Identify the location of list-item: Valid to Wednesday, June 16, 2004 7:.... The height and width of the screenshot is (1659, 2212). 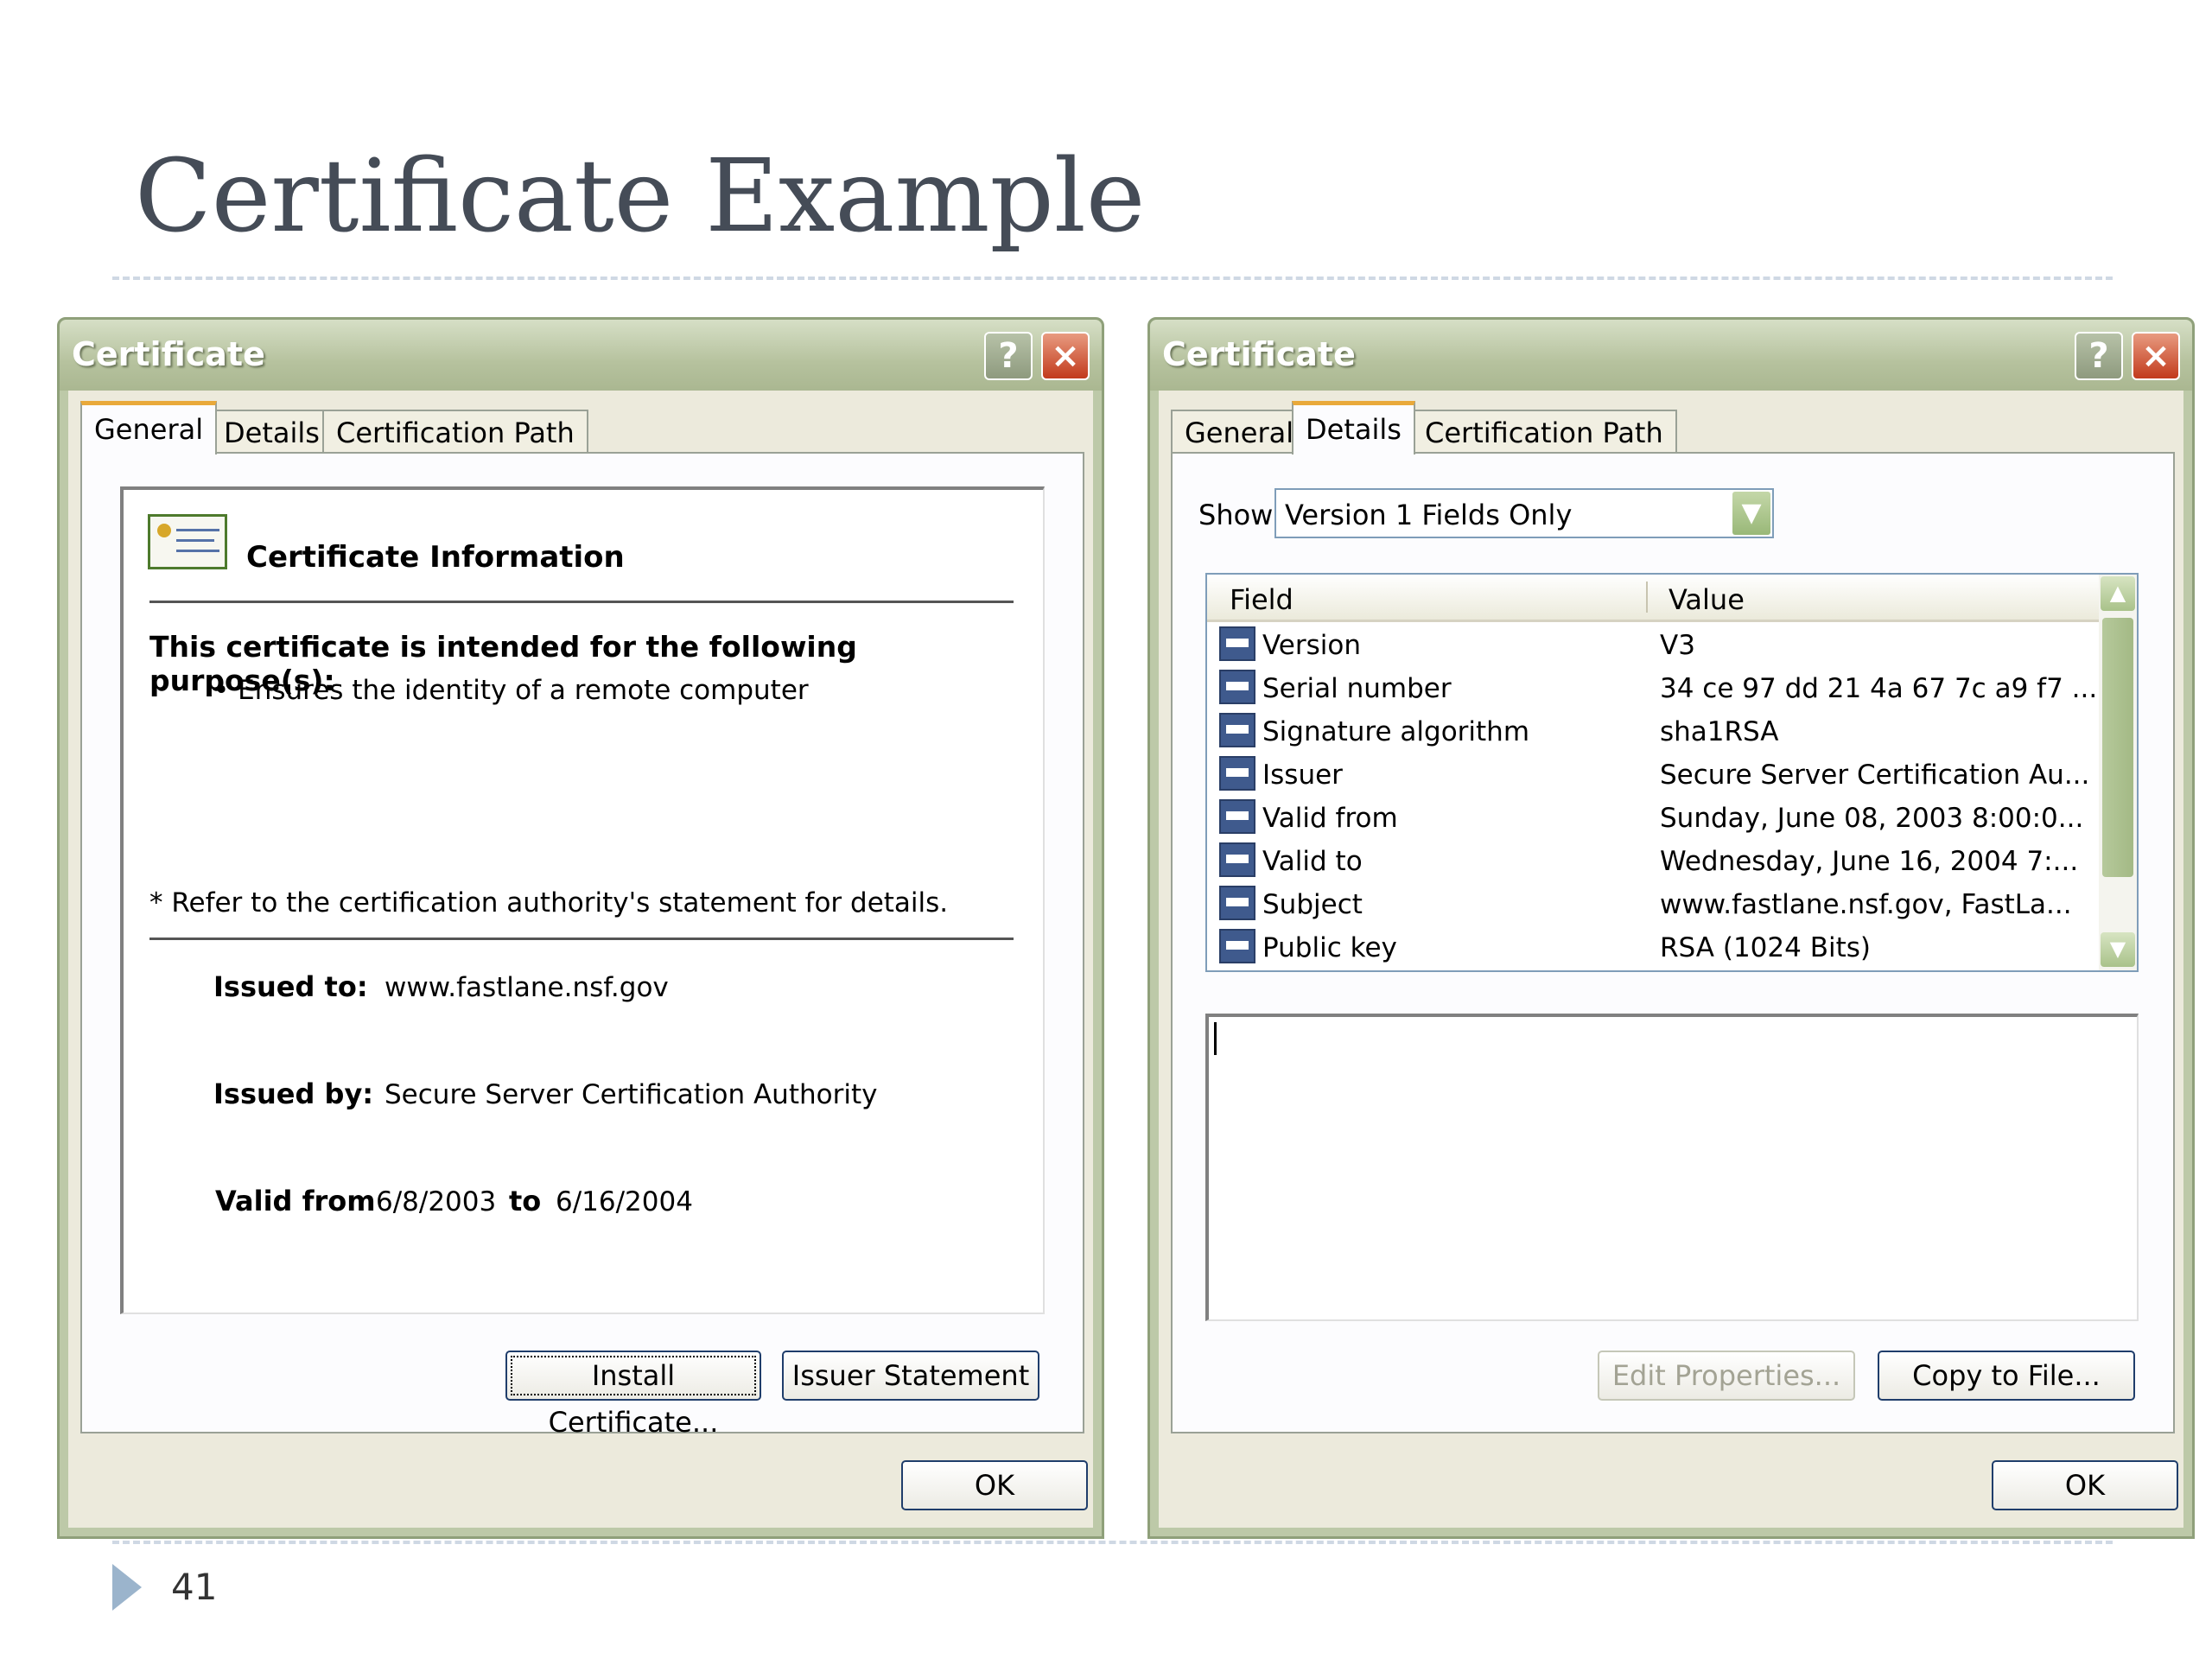
(1654, 860).